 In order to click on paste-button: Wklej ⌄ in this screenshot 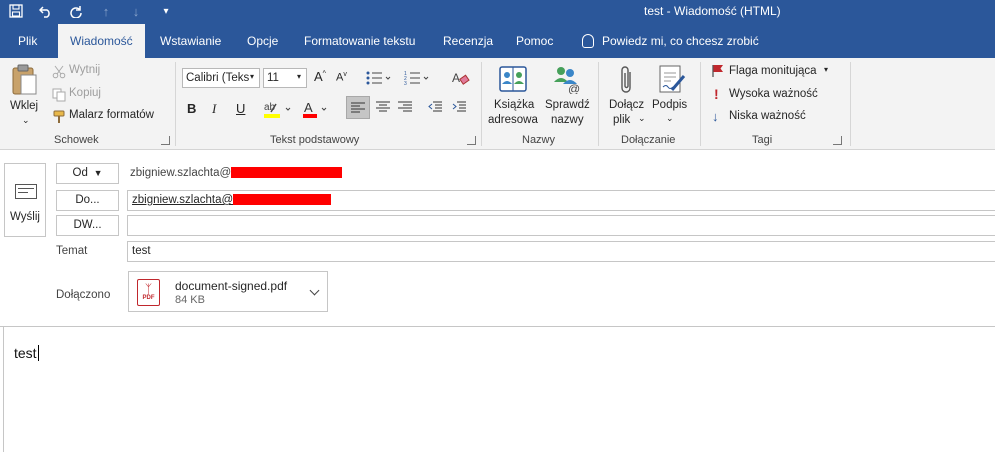, I will do `click(25, 95)`.